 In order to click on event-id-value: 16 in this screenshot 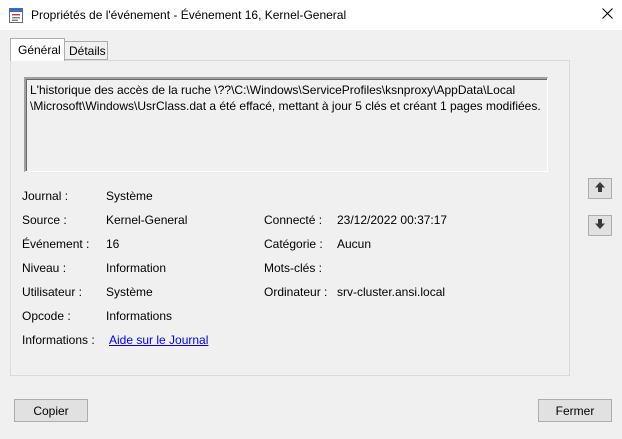, I will do `click(113, 244)`.